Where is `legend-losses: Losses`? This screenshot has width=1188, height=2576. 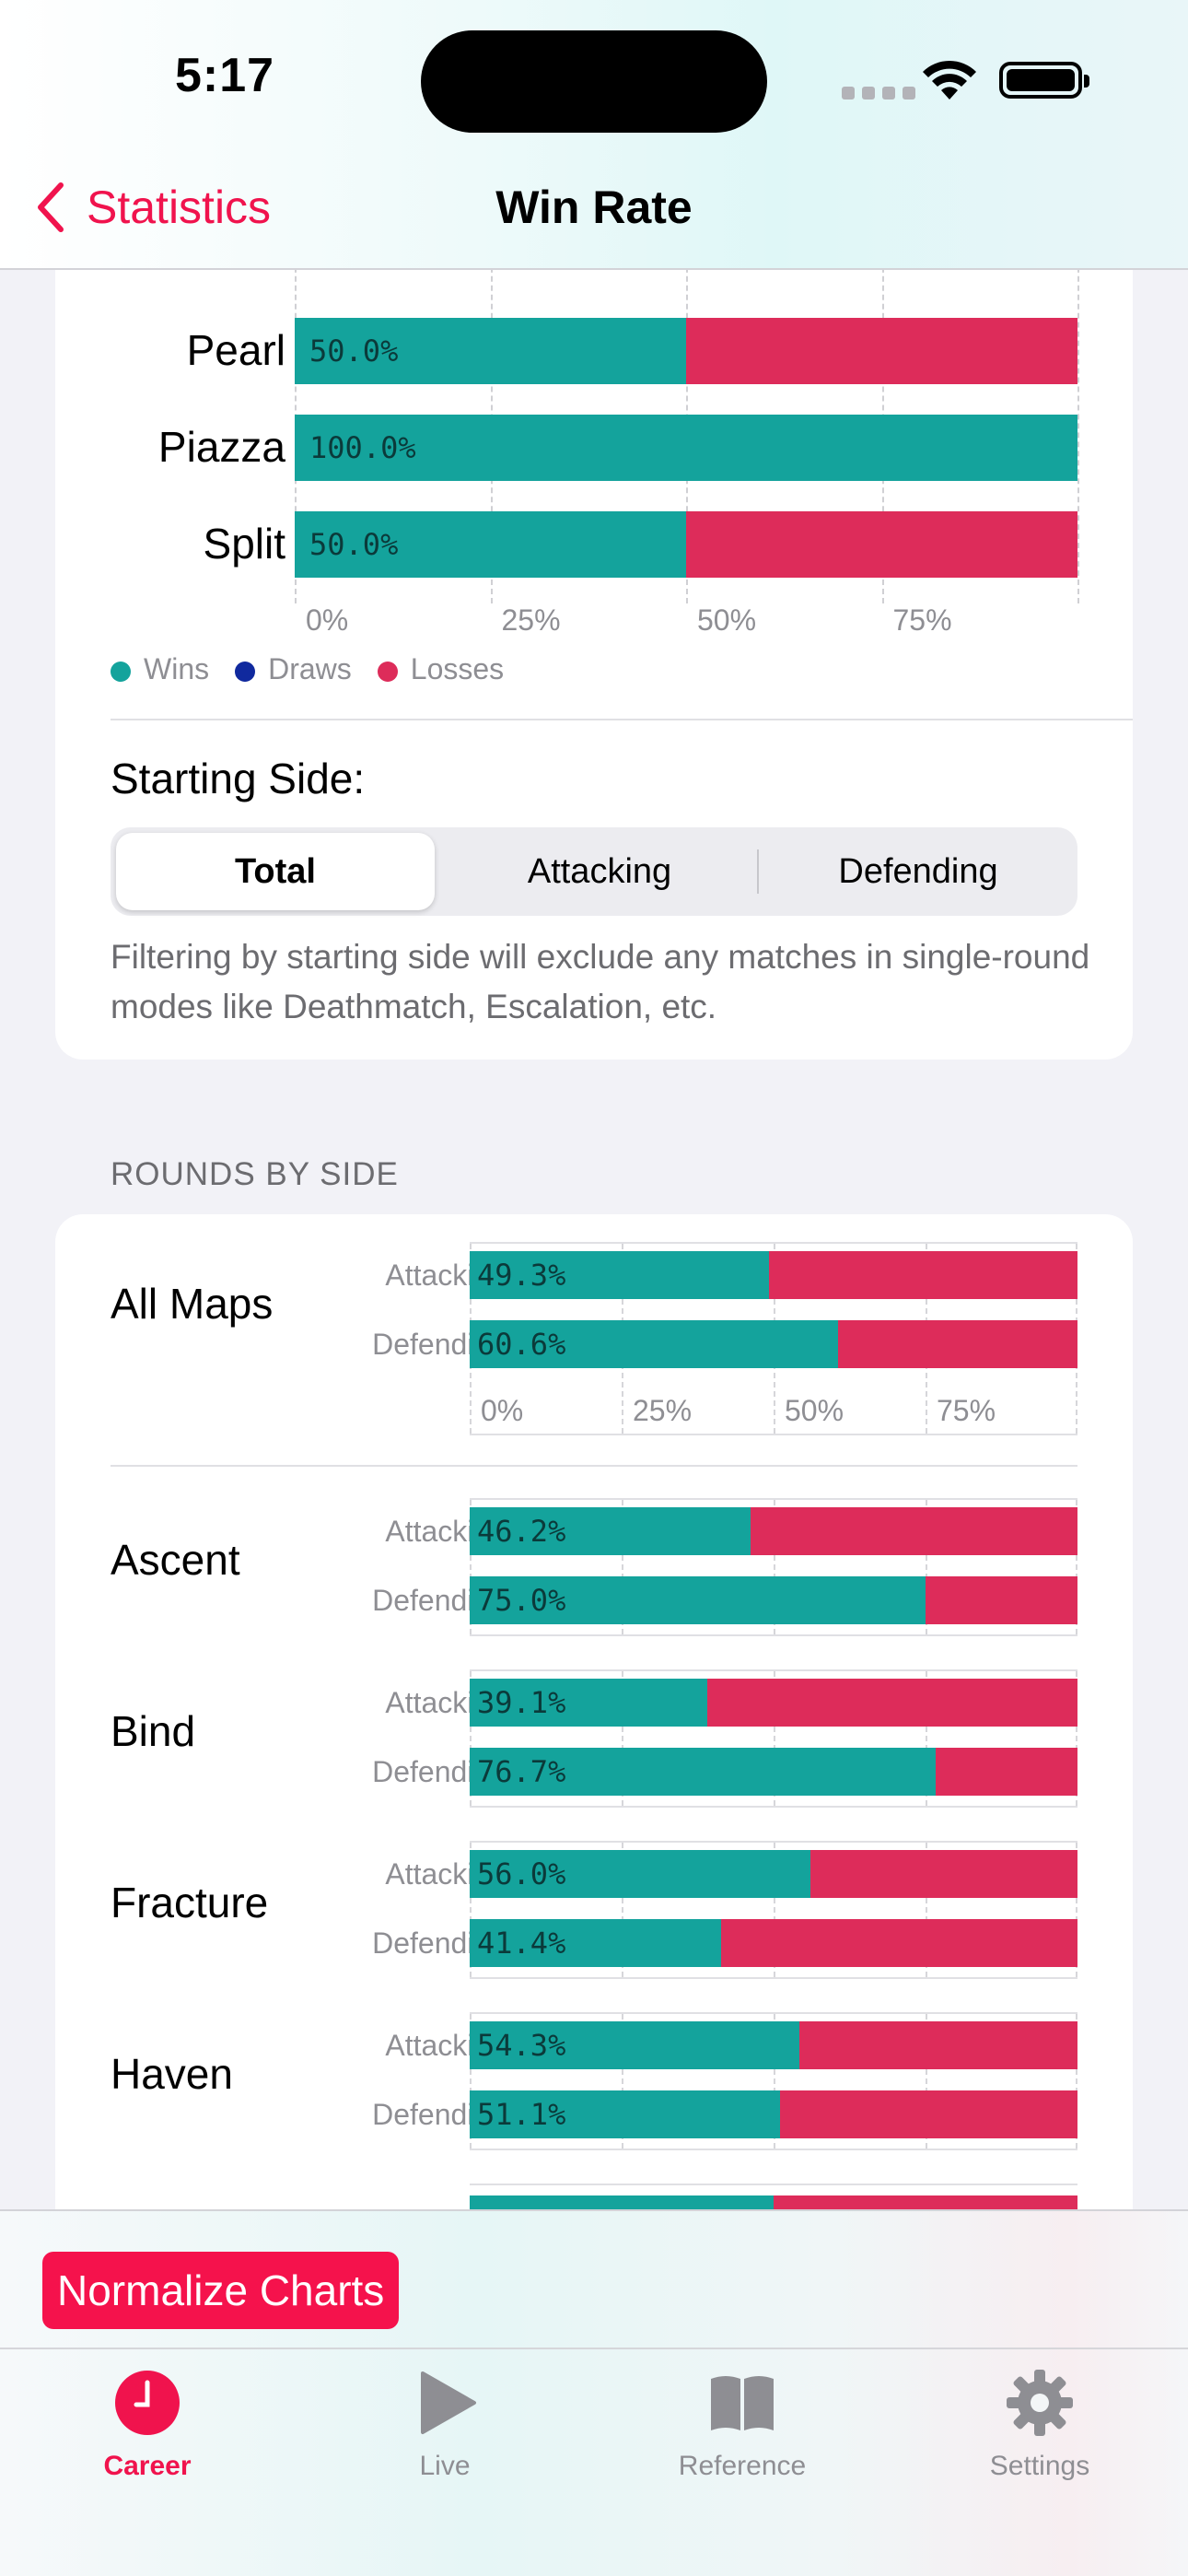
legend-losses: Losses is located at coordinates (440, 669).